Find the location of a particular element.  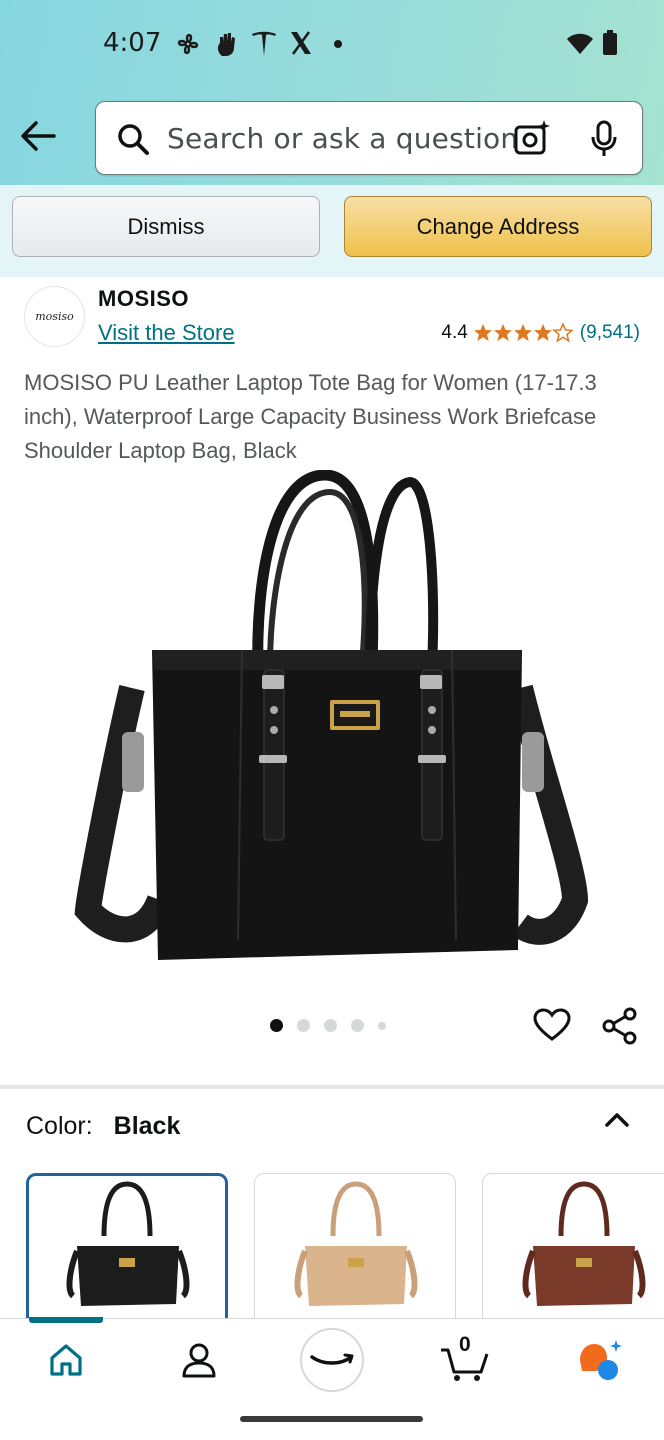

color-swatch-khaki is located at coordinates (355, 1253).